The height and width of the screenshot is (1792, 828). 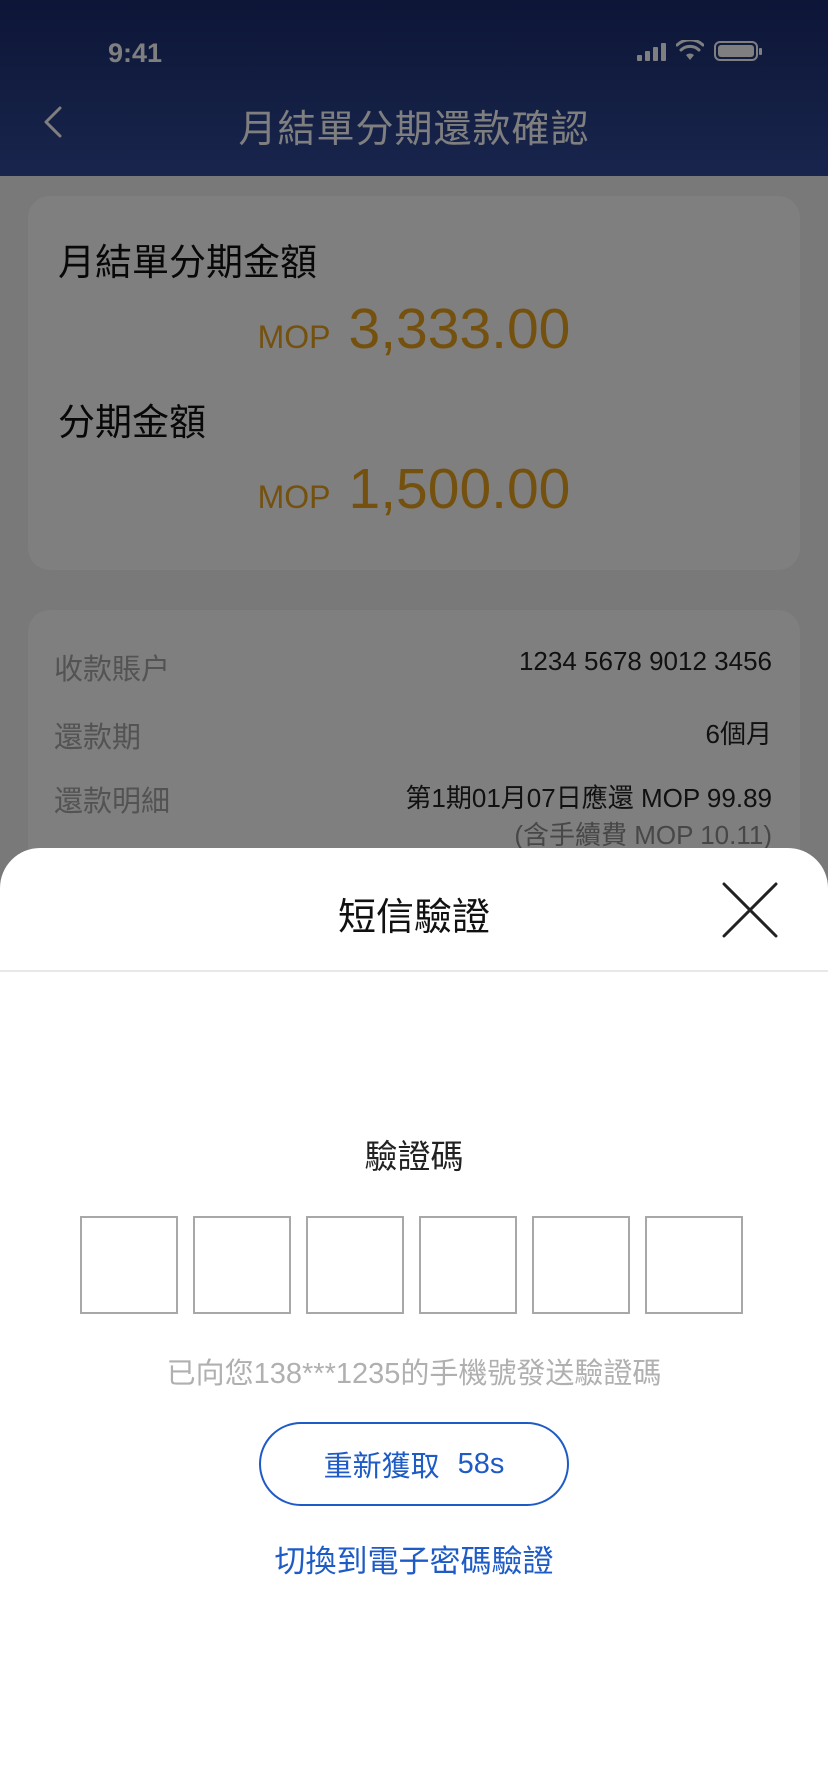 I want to click on resend-code-button: 重新獲取 58s, so click(x=414, y=1464).